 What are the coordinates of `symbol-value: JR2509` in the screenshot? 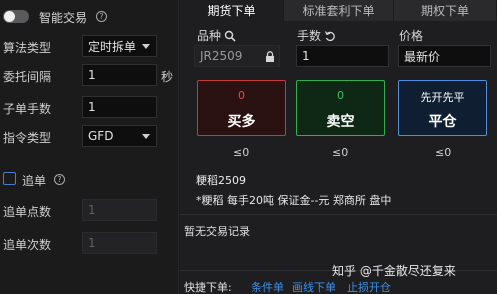 It's located at (221, 56).